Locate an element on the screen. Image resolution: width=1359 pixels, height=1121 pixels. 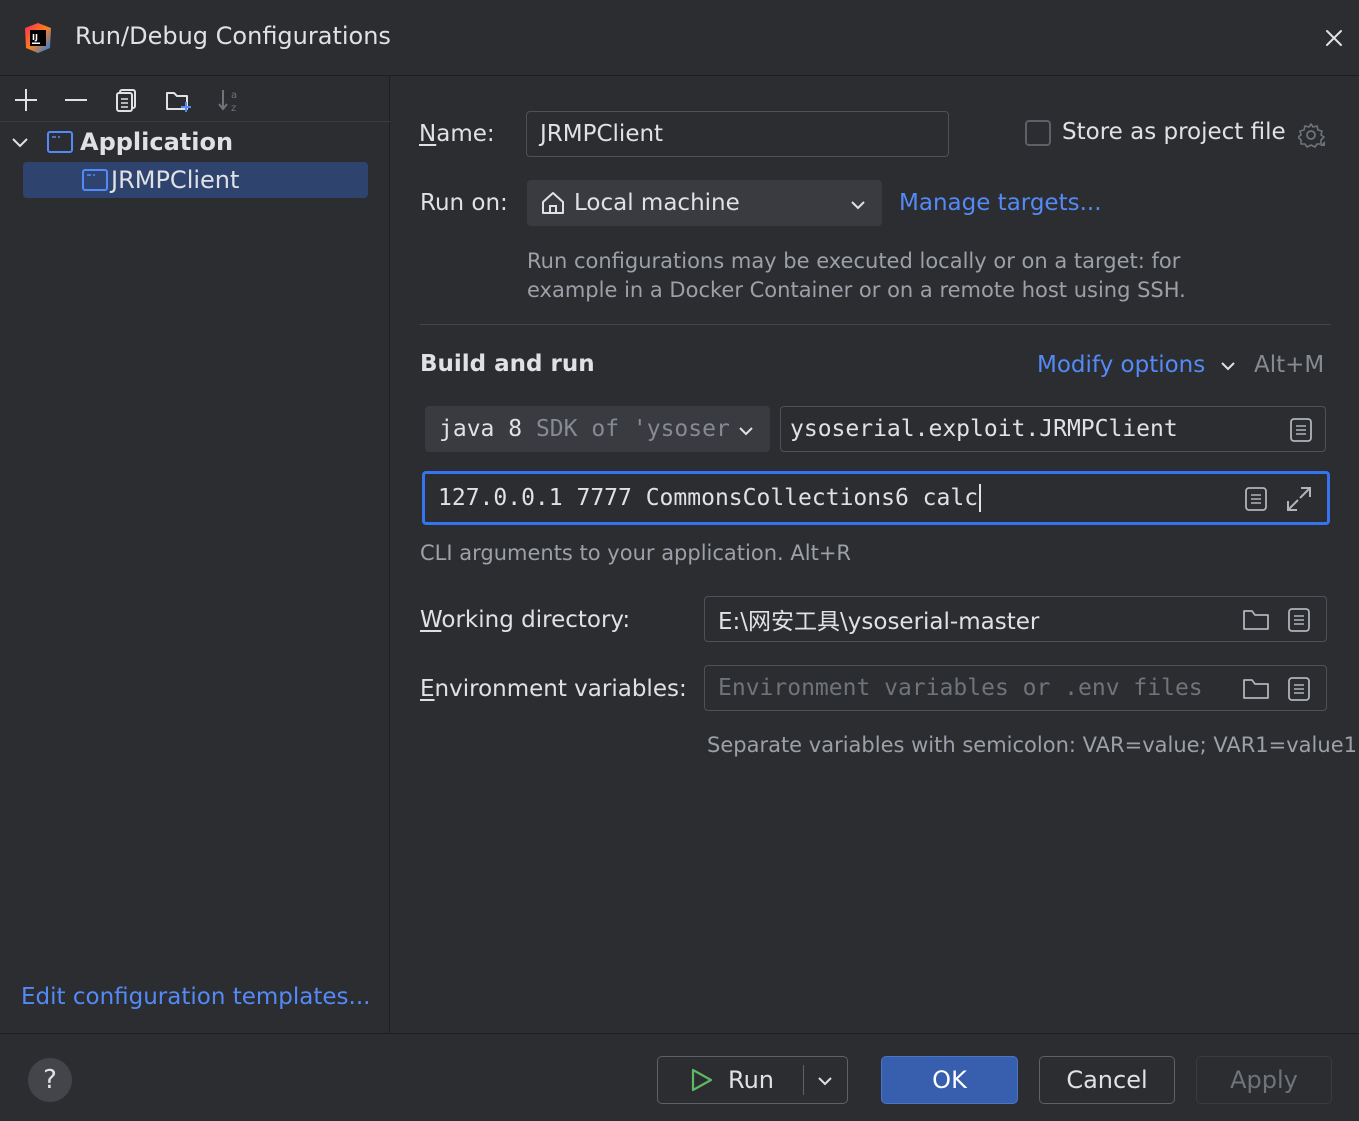
jdk-secondary: SDK of 'ysoser is located at coordinates (632, 429).